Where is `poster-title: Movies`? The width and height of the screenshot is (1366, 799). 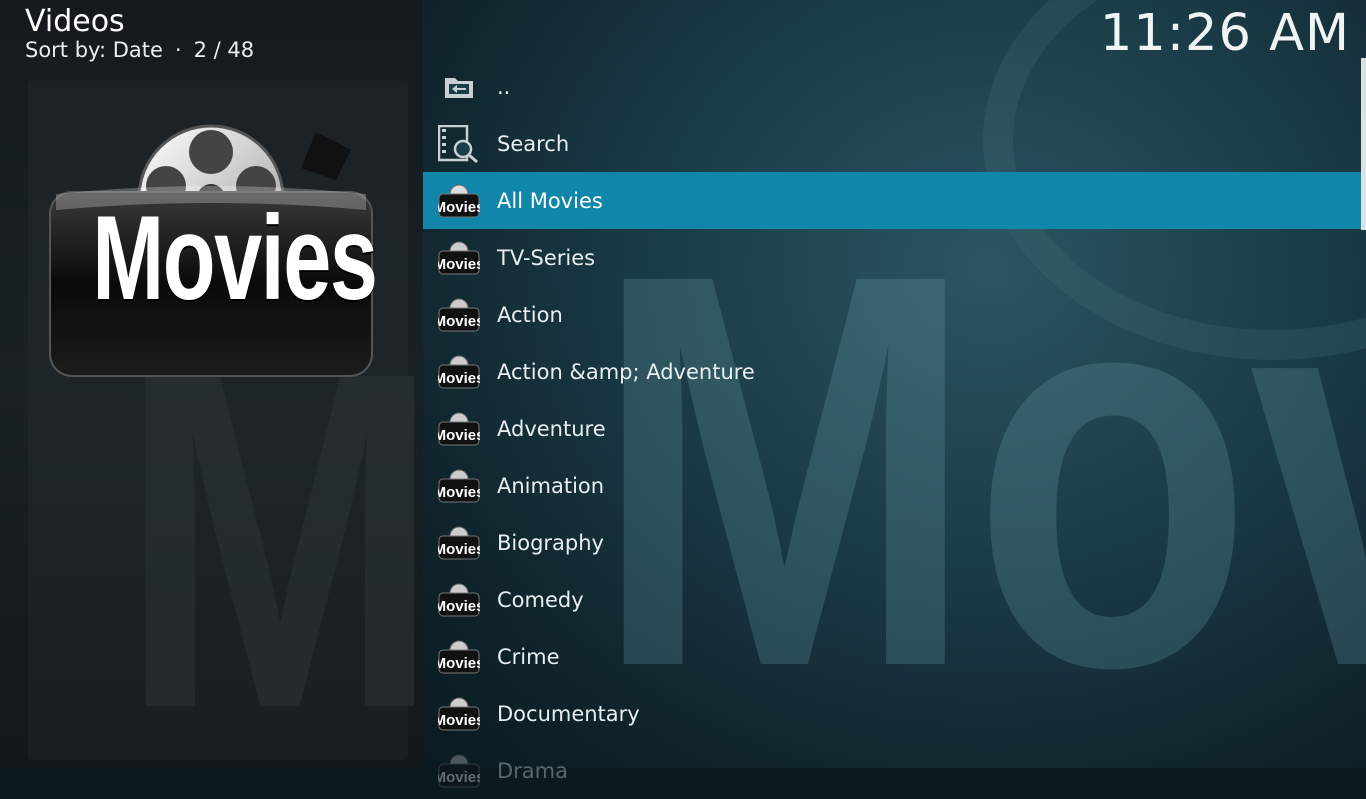
poster-title: Movies is located at coordinates (235, 258).